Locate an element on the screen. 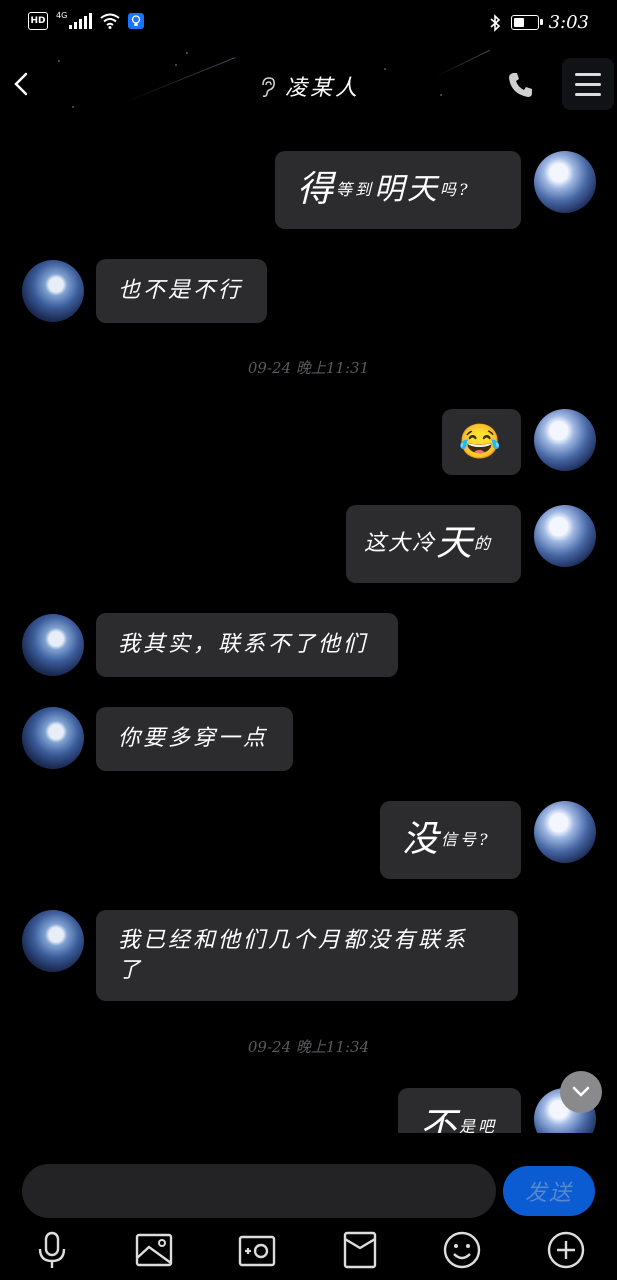 This screenshot has width=617, height=1280. message-bubble-received: 我已经和他们几个月都没有联系 了 is located at coordinates (307, 955).